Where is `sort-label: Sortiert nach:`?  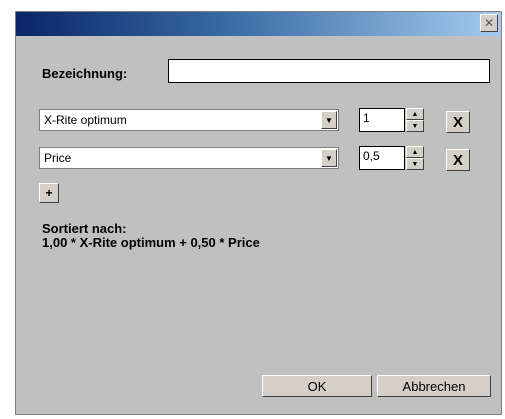 sort-label: Sortiert nach: is located at coordinates (84, 228).